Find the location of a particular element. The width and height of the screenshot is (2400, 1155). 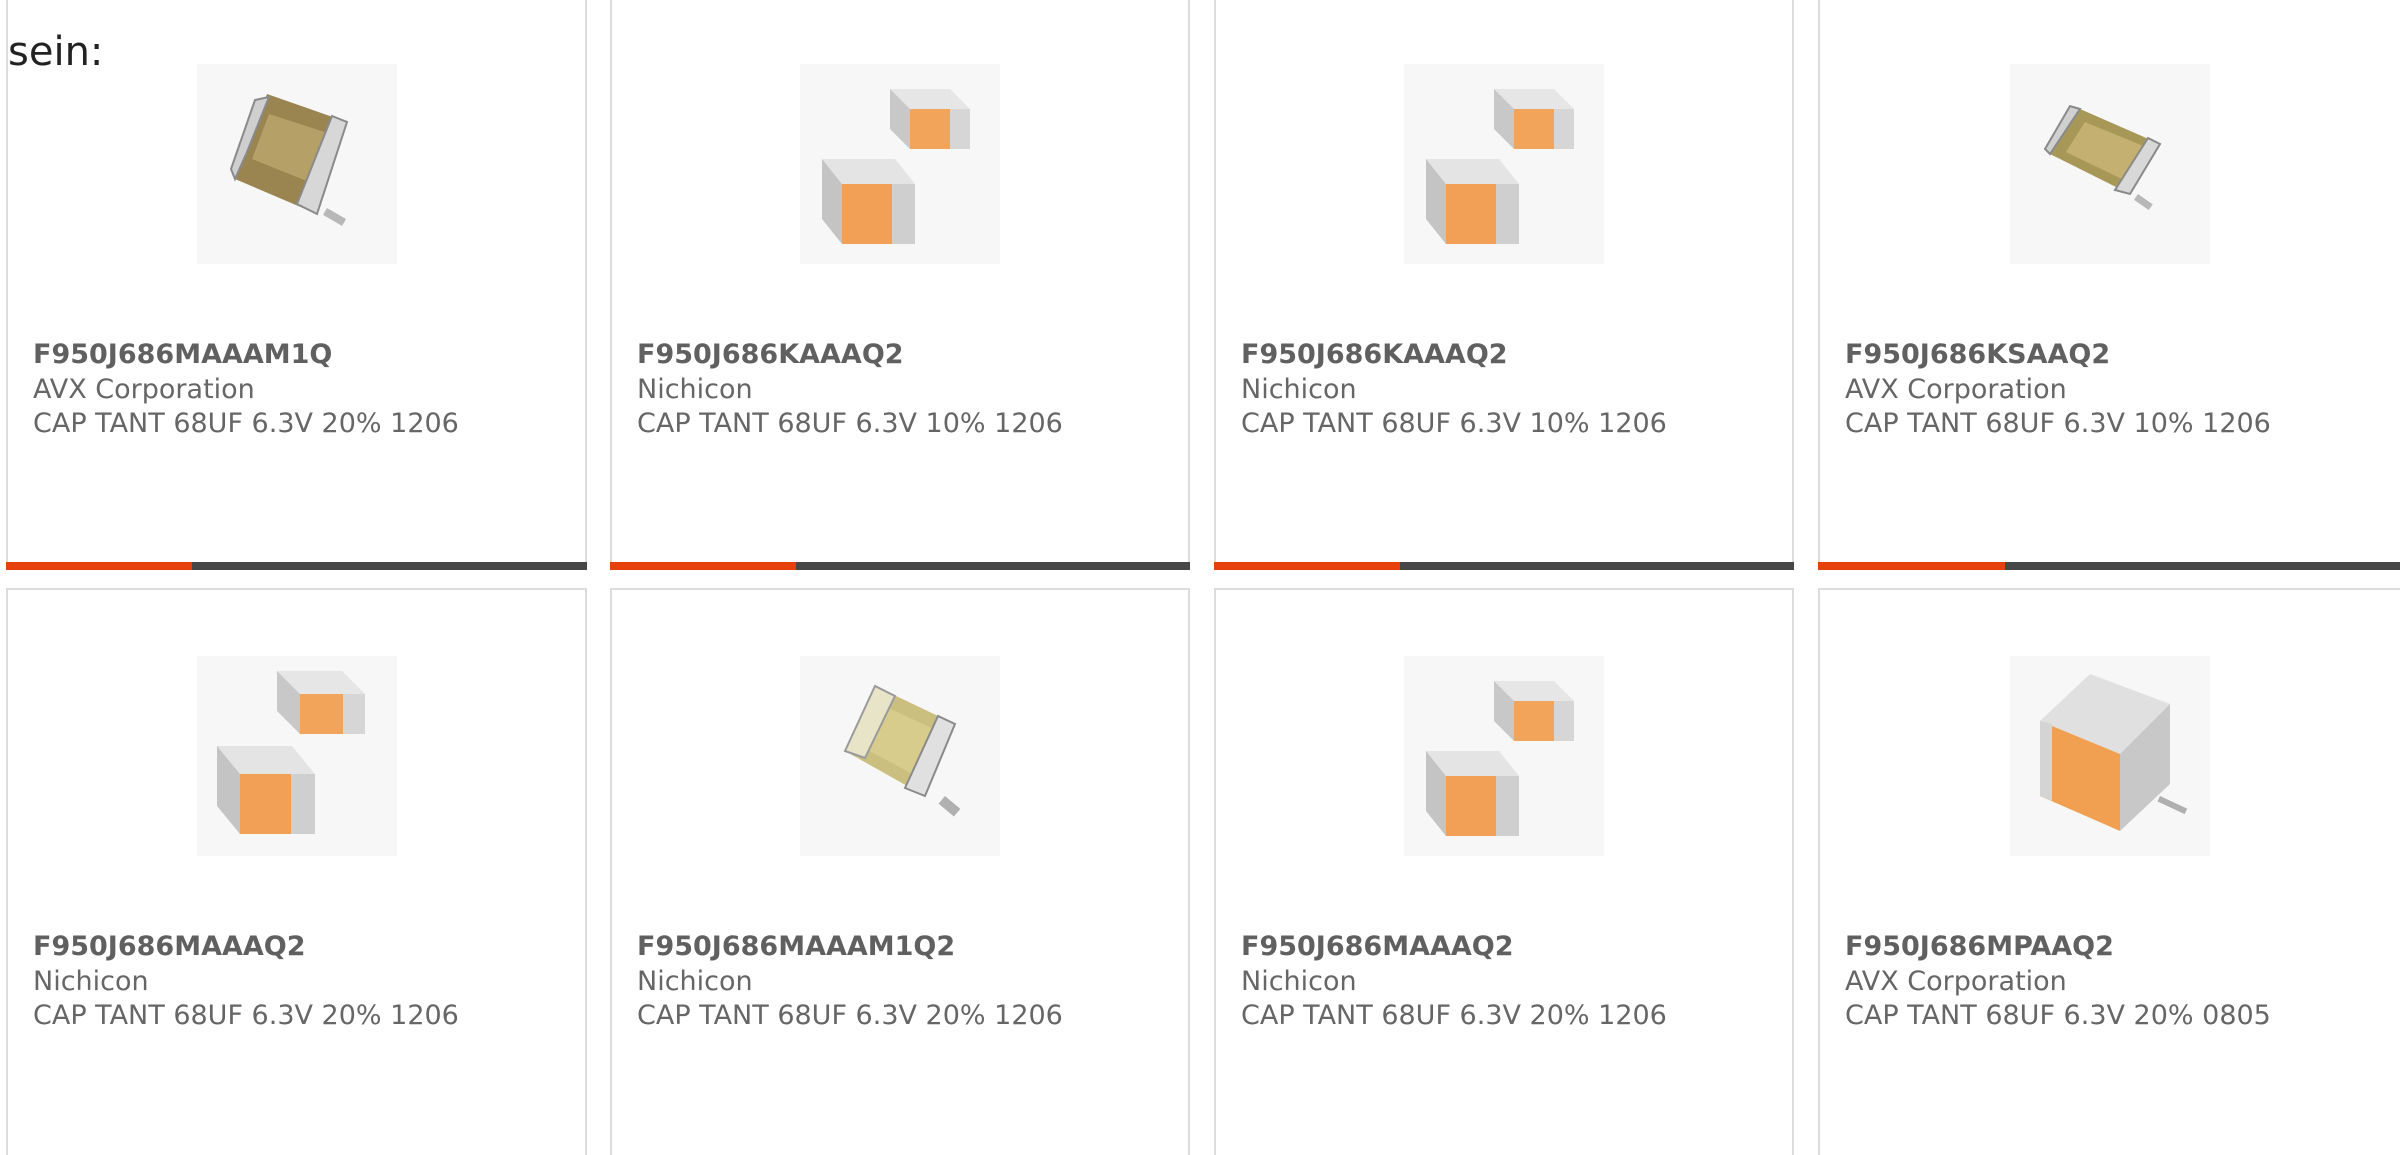

intro-text: sein: is located at coordinates (56, 52).